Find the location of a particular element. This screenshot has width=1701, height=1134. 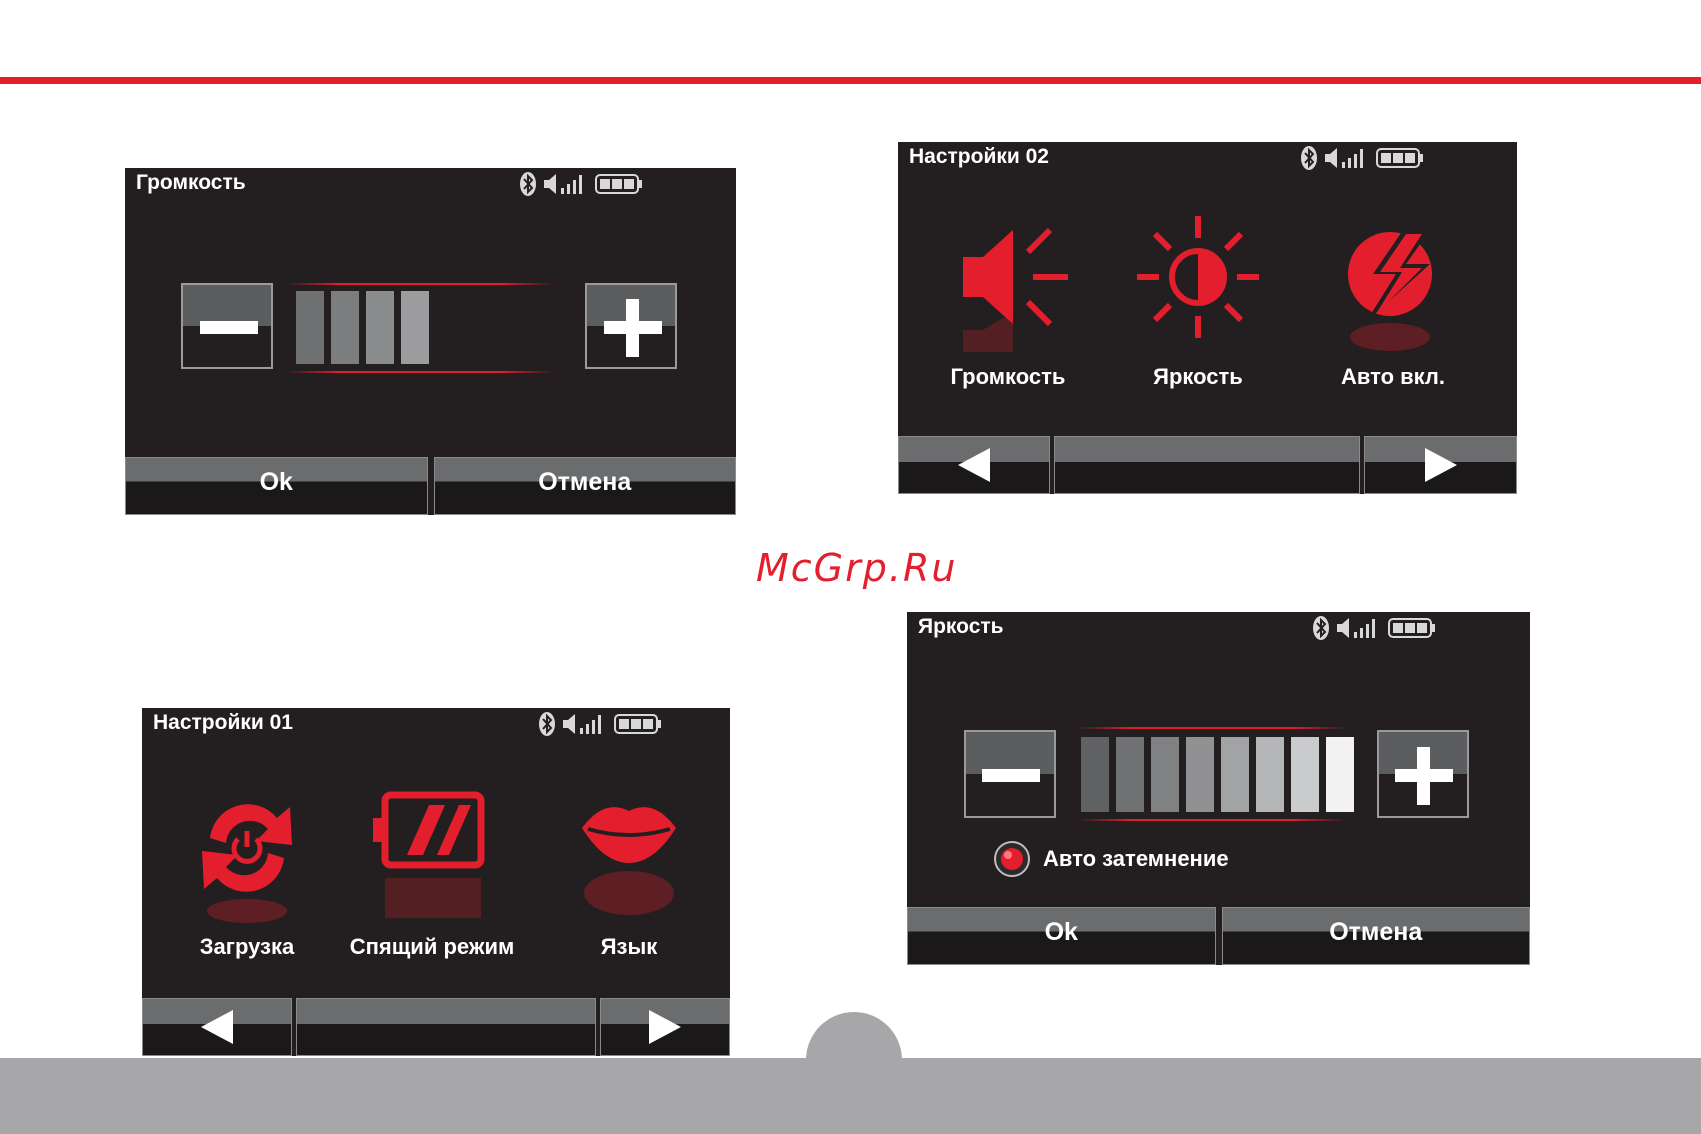

reboot-label: Загрузка is located at coordinates (247, 946).